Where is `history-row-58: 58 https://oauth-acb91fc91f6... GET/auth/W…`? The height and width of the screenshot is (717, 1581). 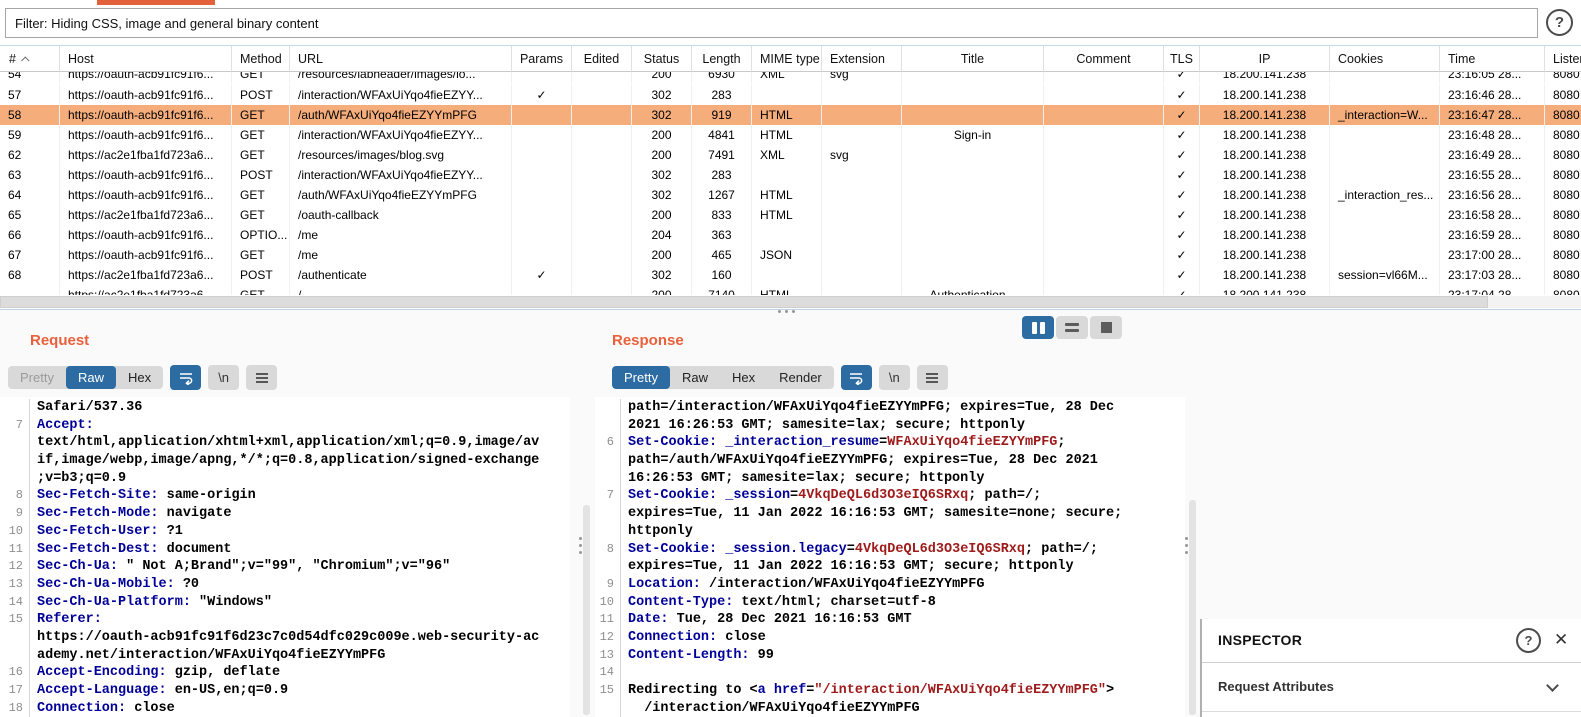 history-row-58: 58 https://oauth-acb91fc91f6... GET/auth/W… is located at coordinates (790, 115).